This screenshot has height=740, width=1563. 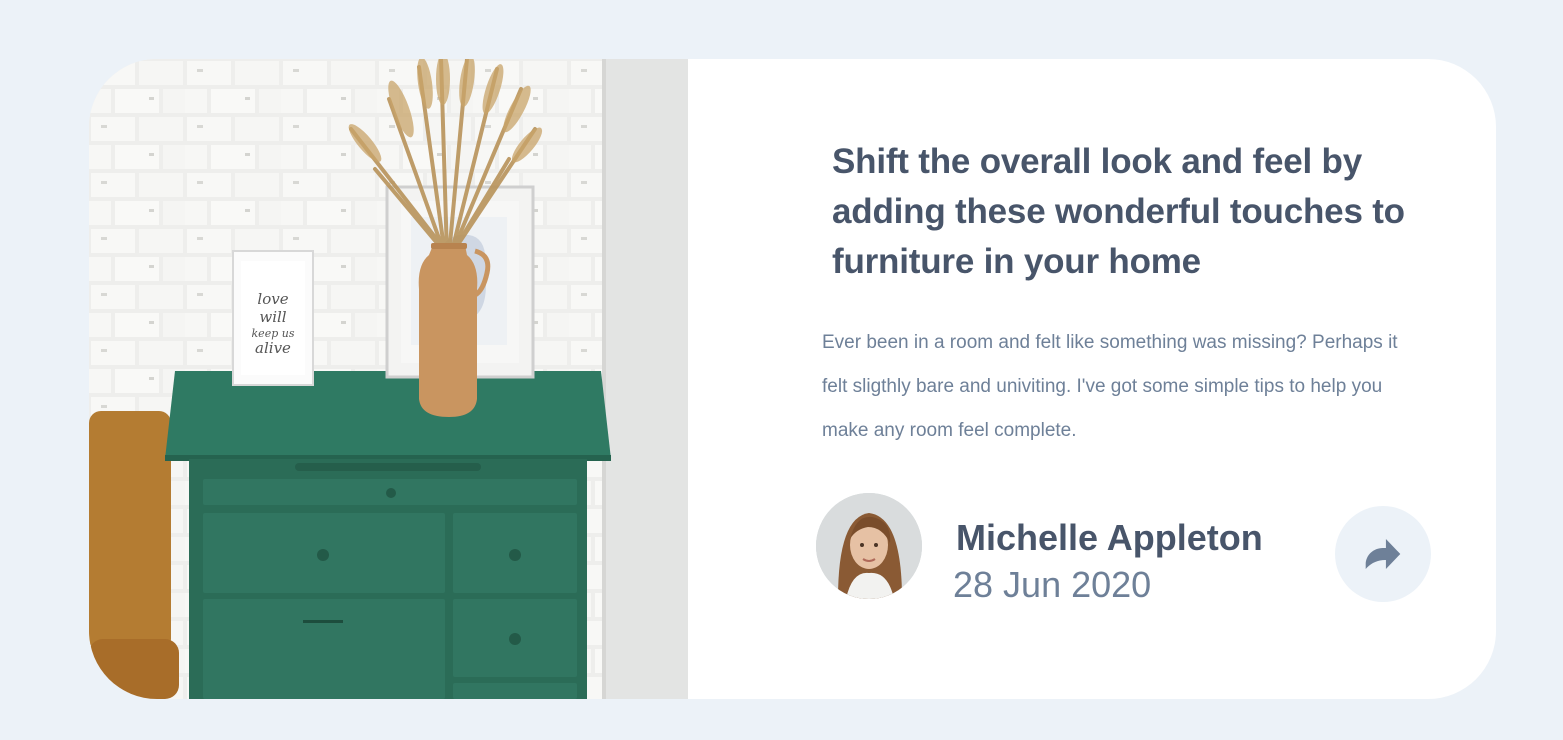 I want to click on author-avatar, so click(x=869, y=546).